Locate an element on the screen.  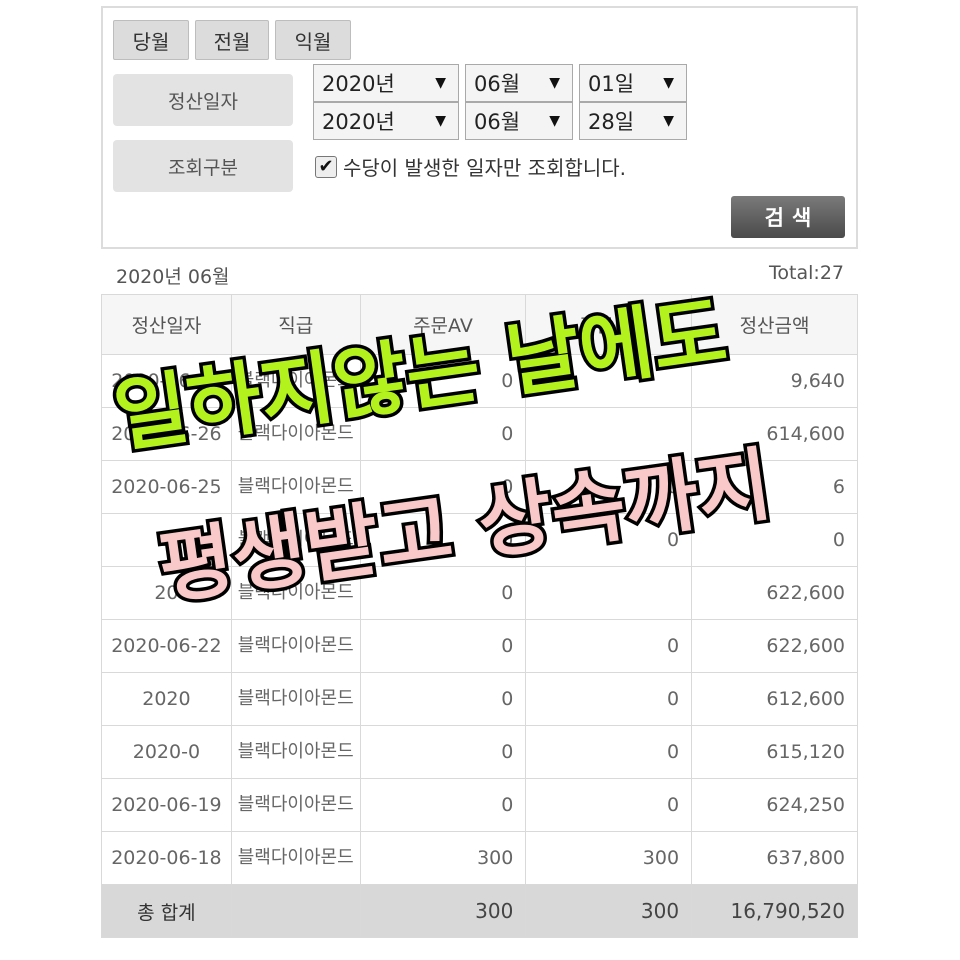
end-day-select: 28일 ▼ is located at coordinates (633, 121).